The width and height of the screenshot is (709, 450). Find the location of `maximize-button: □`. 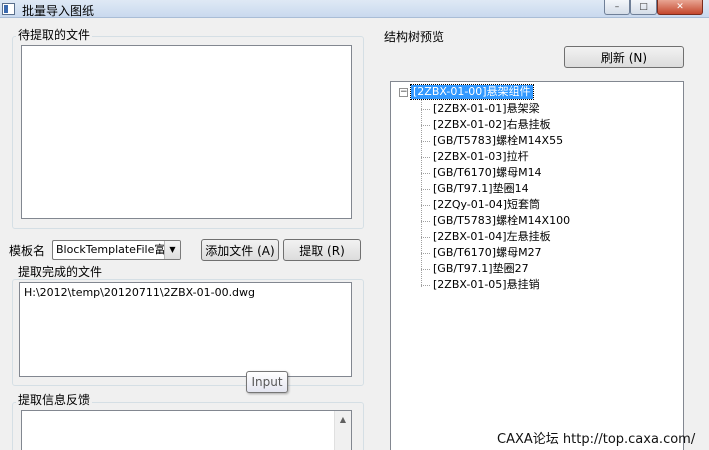

maximize-button: □ is located at coordinates (643, 7).